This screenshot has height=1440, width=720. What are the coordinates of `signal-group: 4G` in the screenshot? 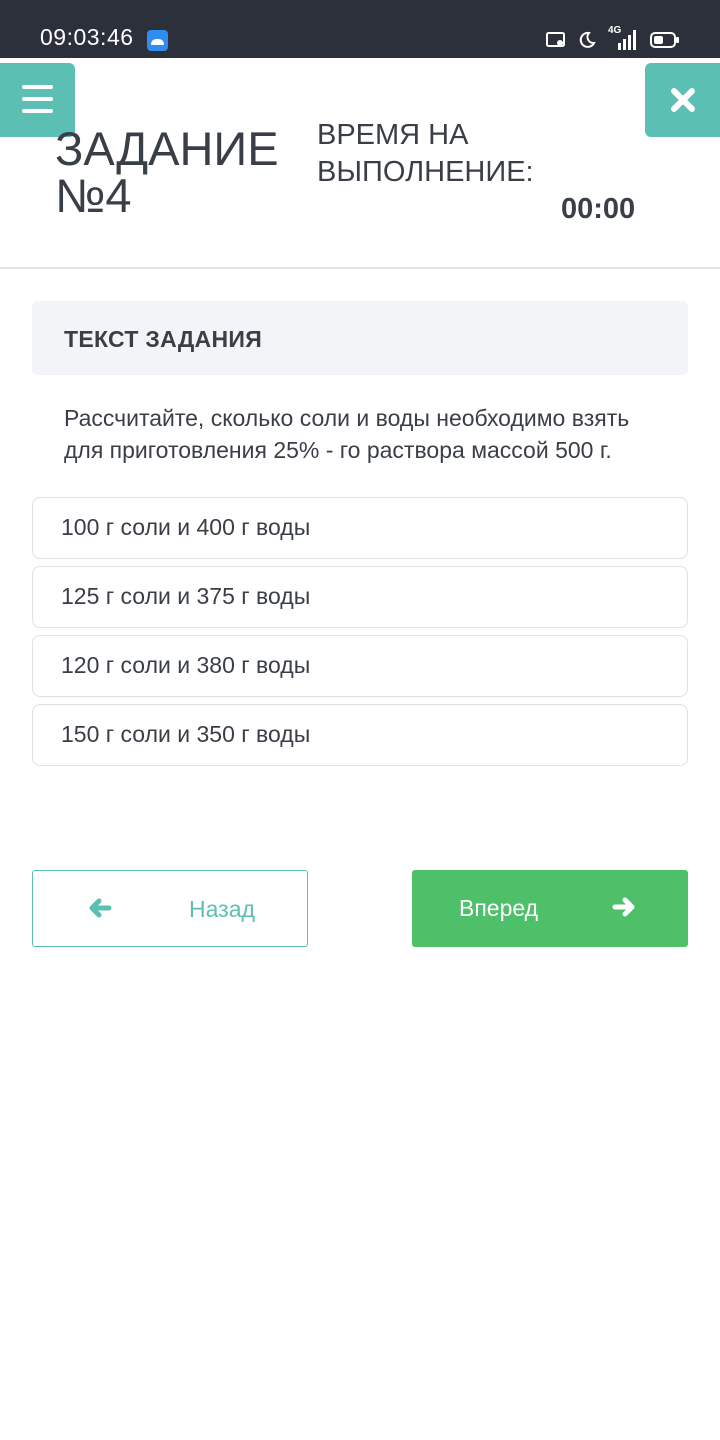 It's located at (623, 38).